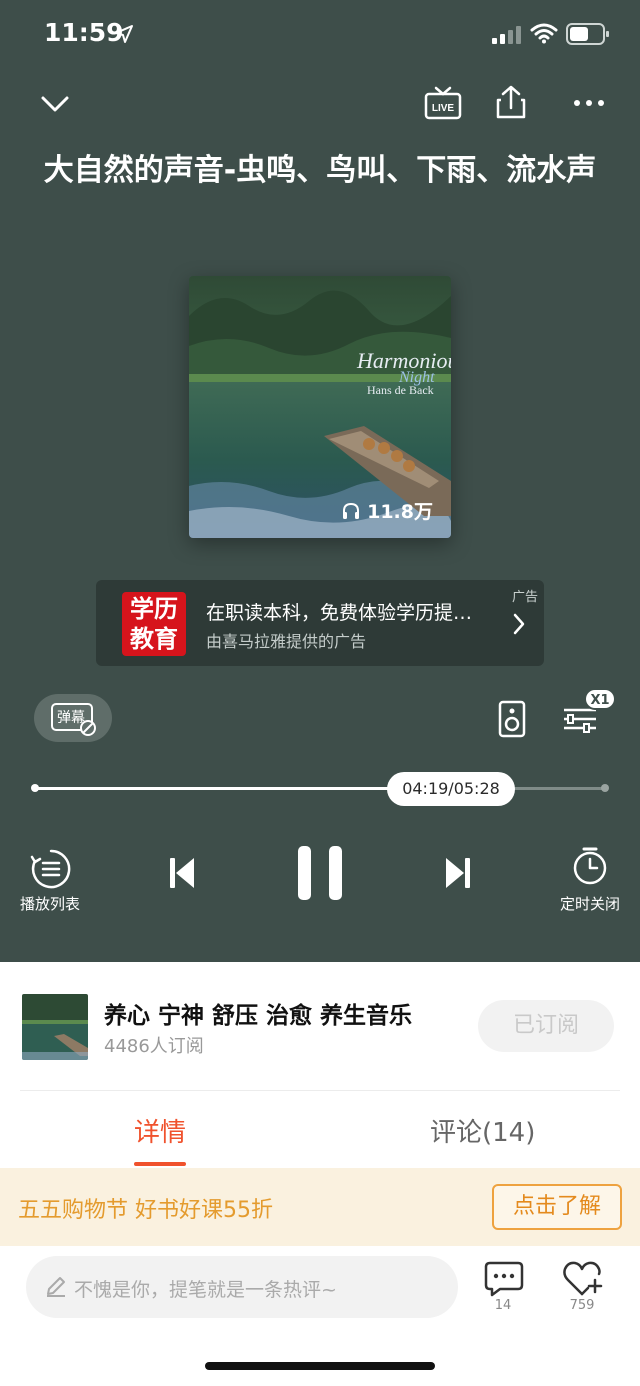 The width and height of the screenshot is (640, 1386). I want to click on play-count: 11.8万, so click(387, 510).